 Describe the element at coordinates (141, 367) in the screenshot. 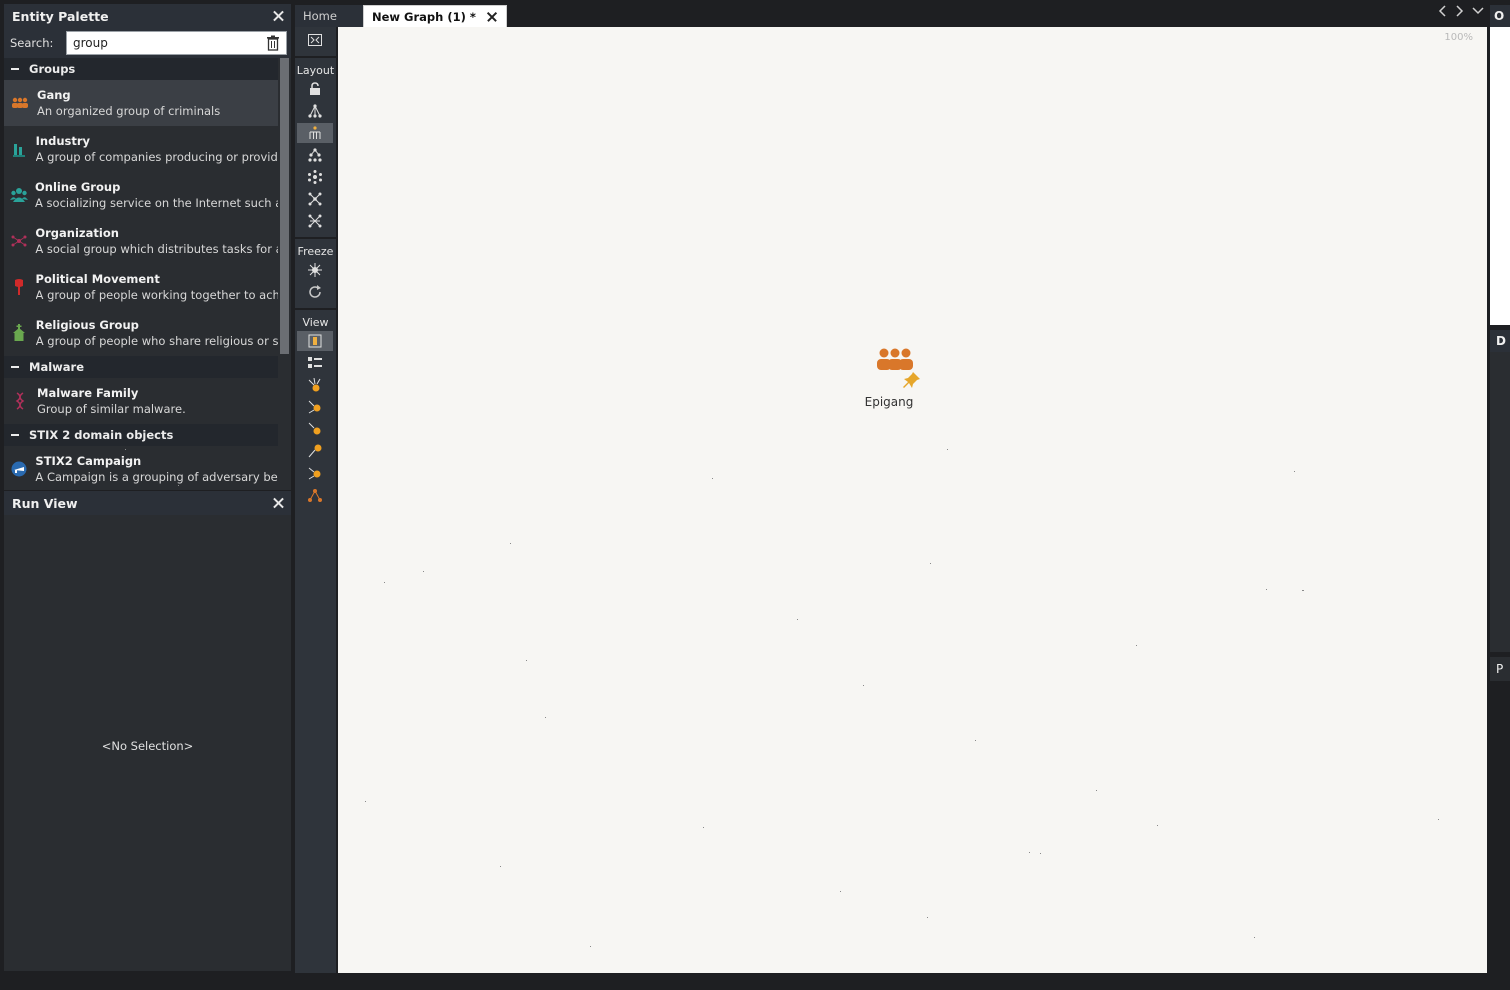

I see `category-header-malware: Malware` at that location.